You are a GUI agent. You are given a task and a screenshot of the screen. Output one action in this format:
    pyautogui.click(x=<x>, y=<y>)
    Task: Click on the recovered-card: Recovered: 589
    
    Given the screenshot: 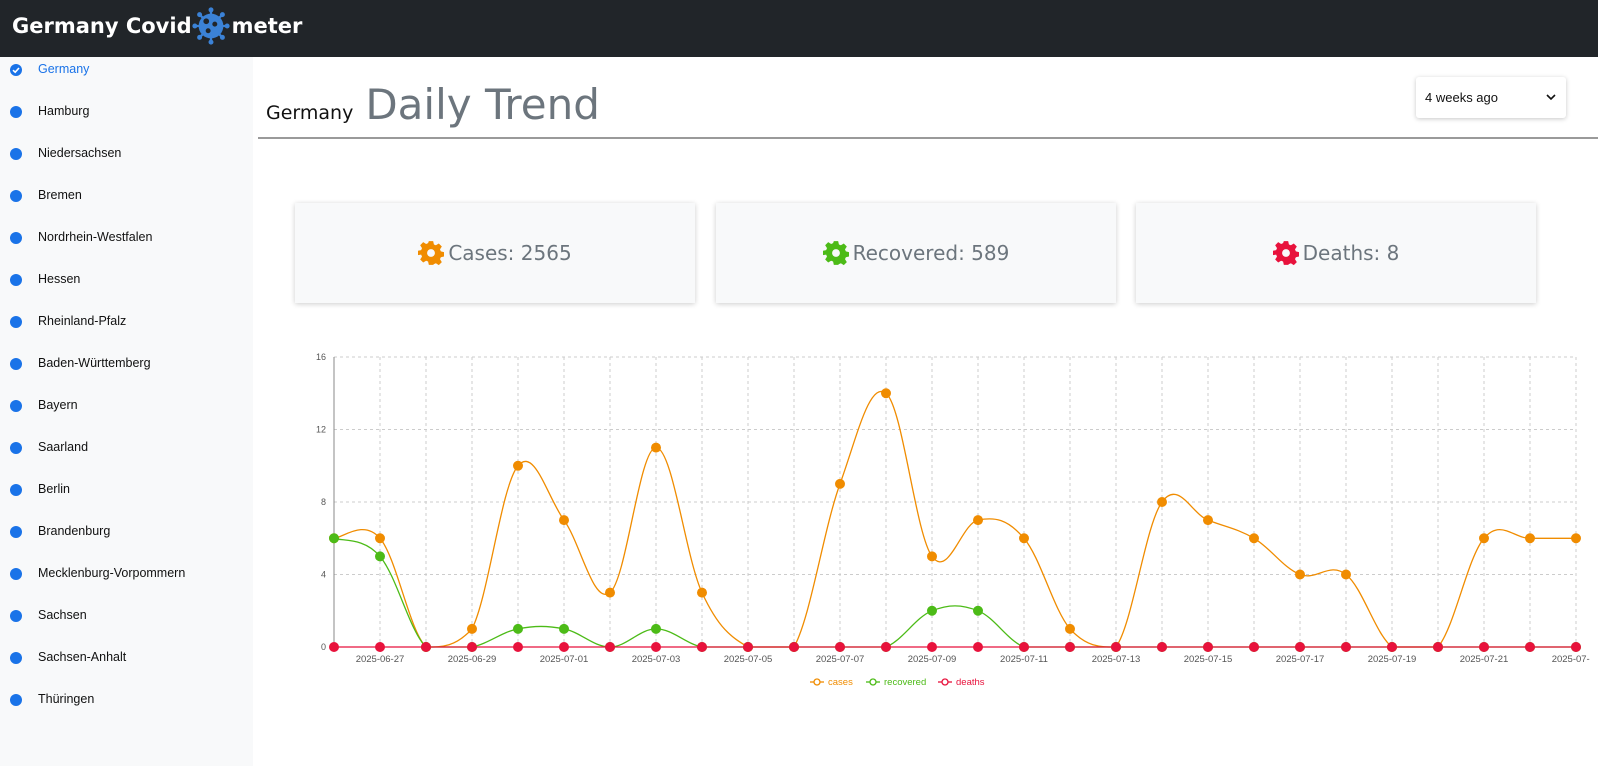 What is the action you would take?
    pyautogui.click(x=916, y=253)
    